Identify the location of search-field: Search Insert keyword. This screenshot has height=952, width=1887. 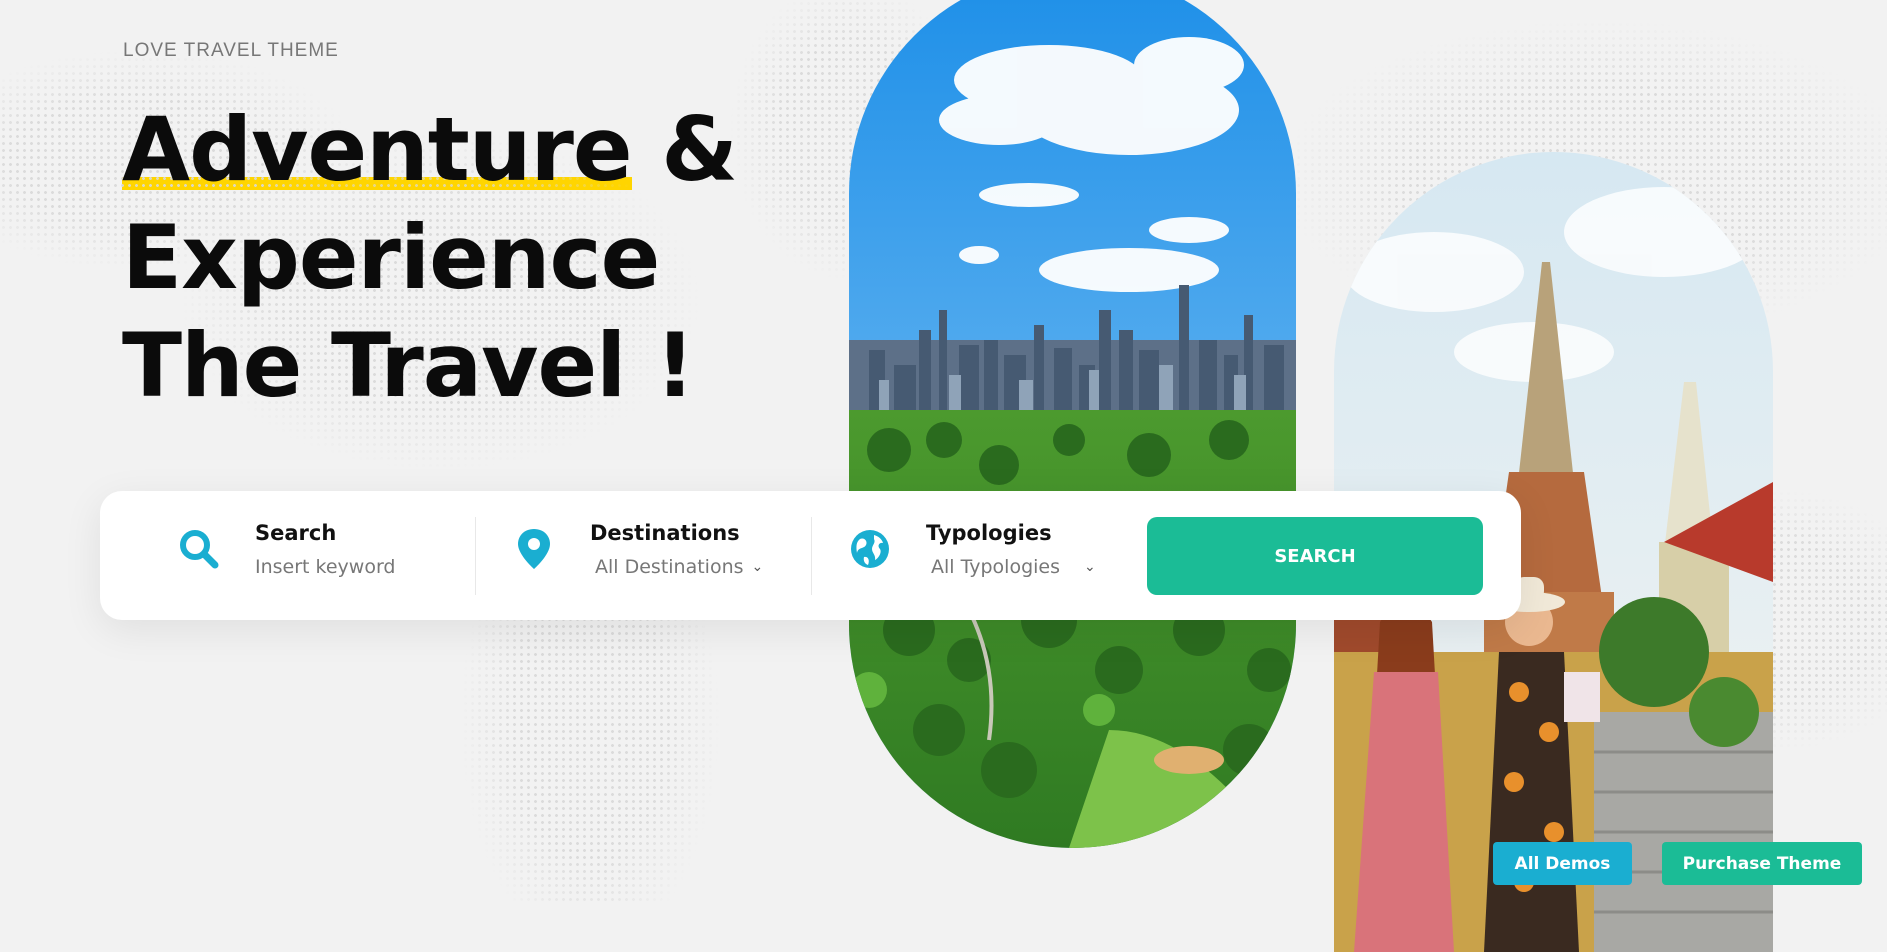
(315, 555).